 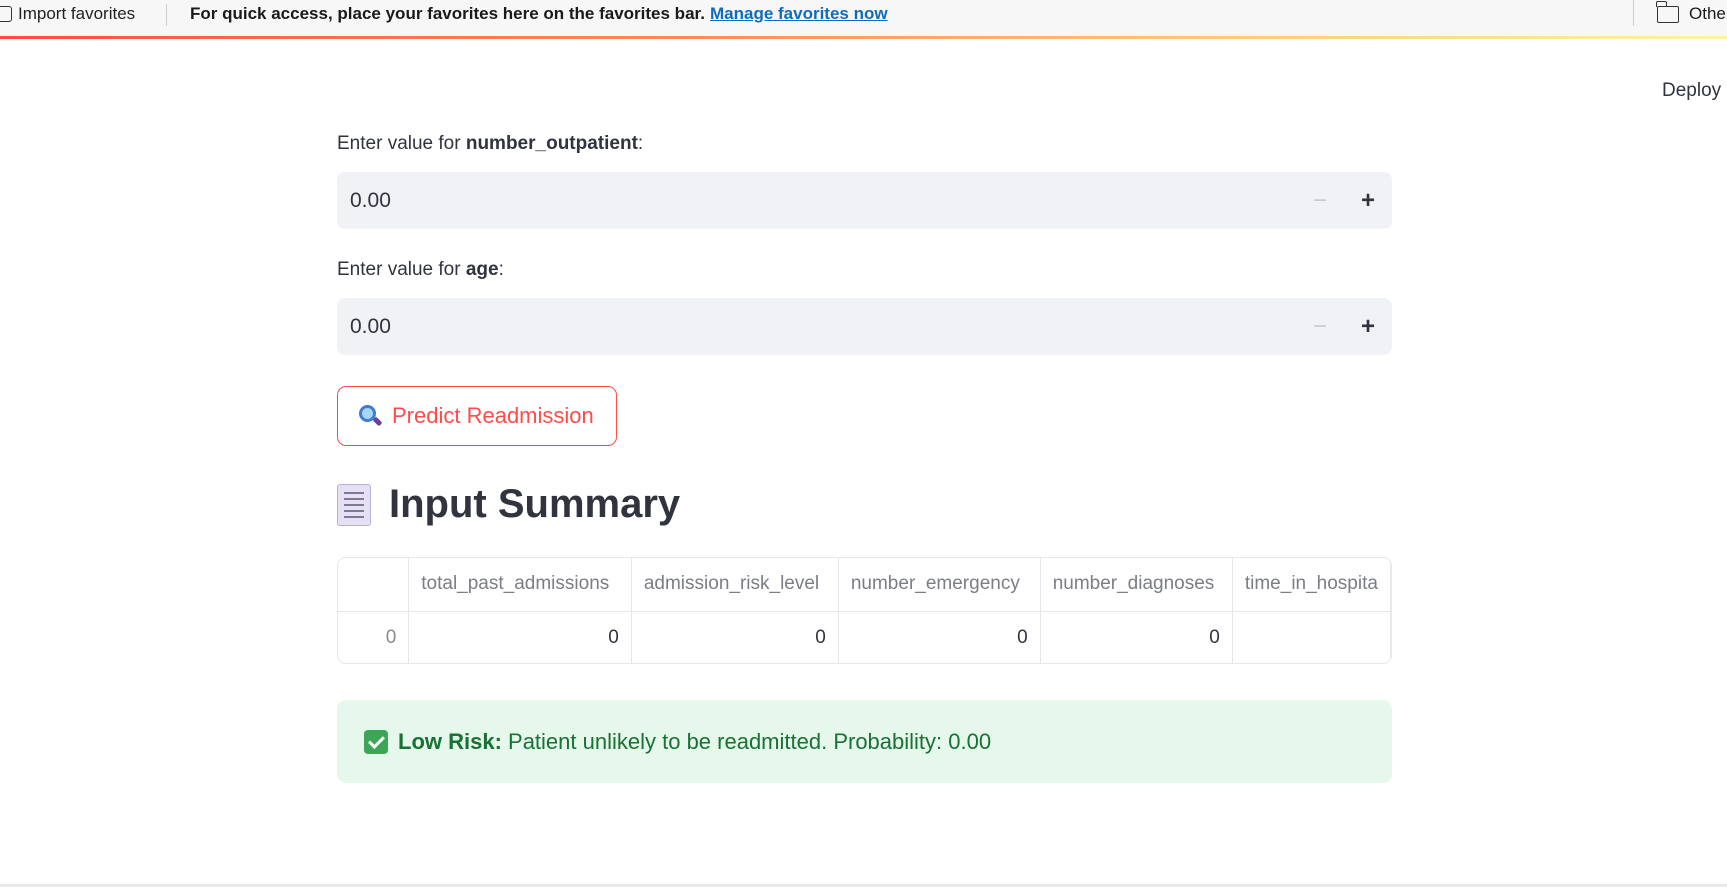 What do you see at coordinates (939, 585) in the screenshot?
I see `column-header: number_emergency` at bounding box center [939, 585].